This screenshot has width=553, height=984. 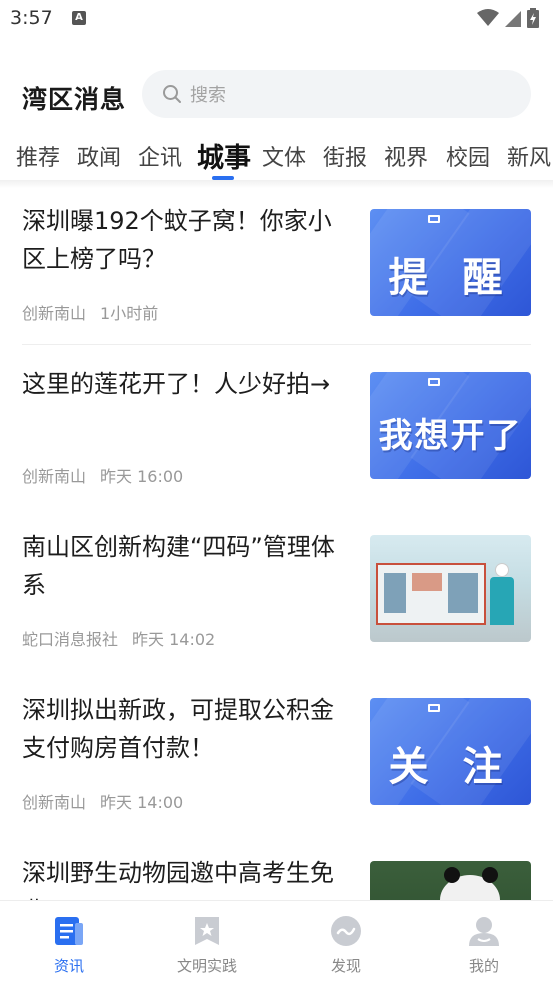 I want to click on exhibition-photo, so click(x=450, y=588).